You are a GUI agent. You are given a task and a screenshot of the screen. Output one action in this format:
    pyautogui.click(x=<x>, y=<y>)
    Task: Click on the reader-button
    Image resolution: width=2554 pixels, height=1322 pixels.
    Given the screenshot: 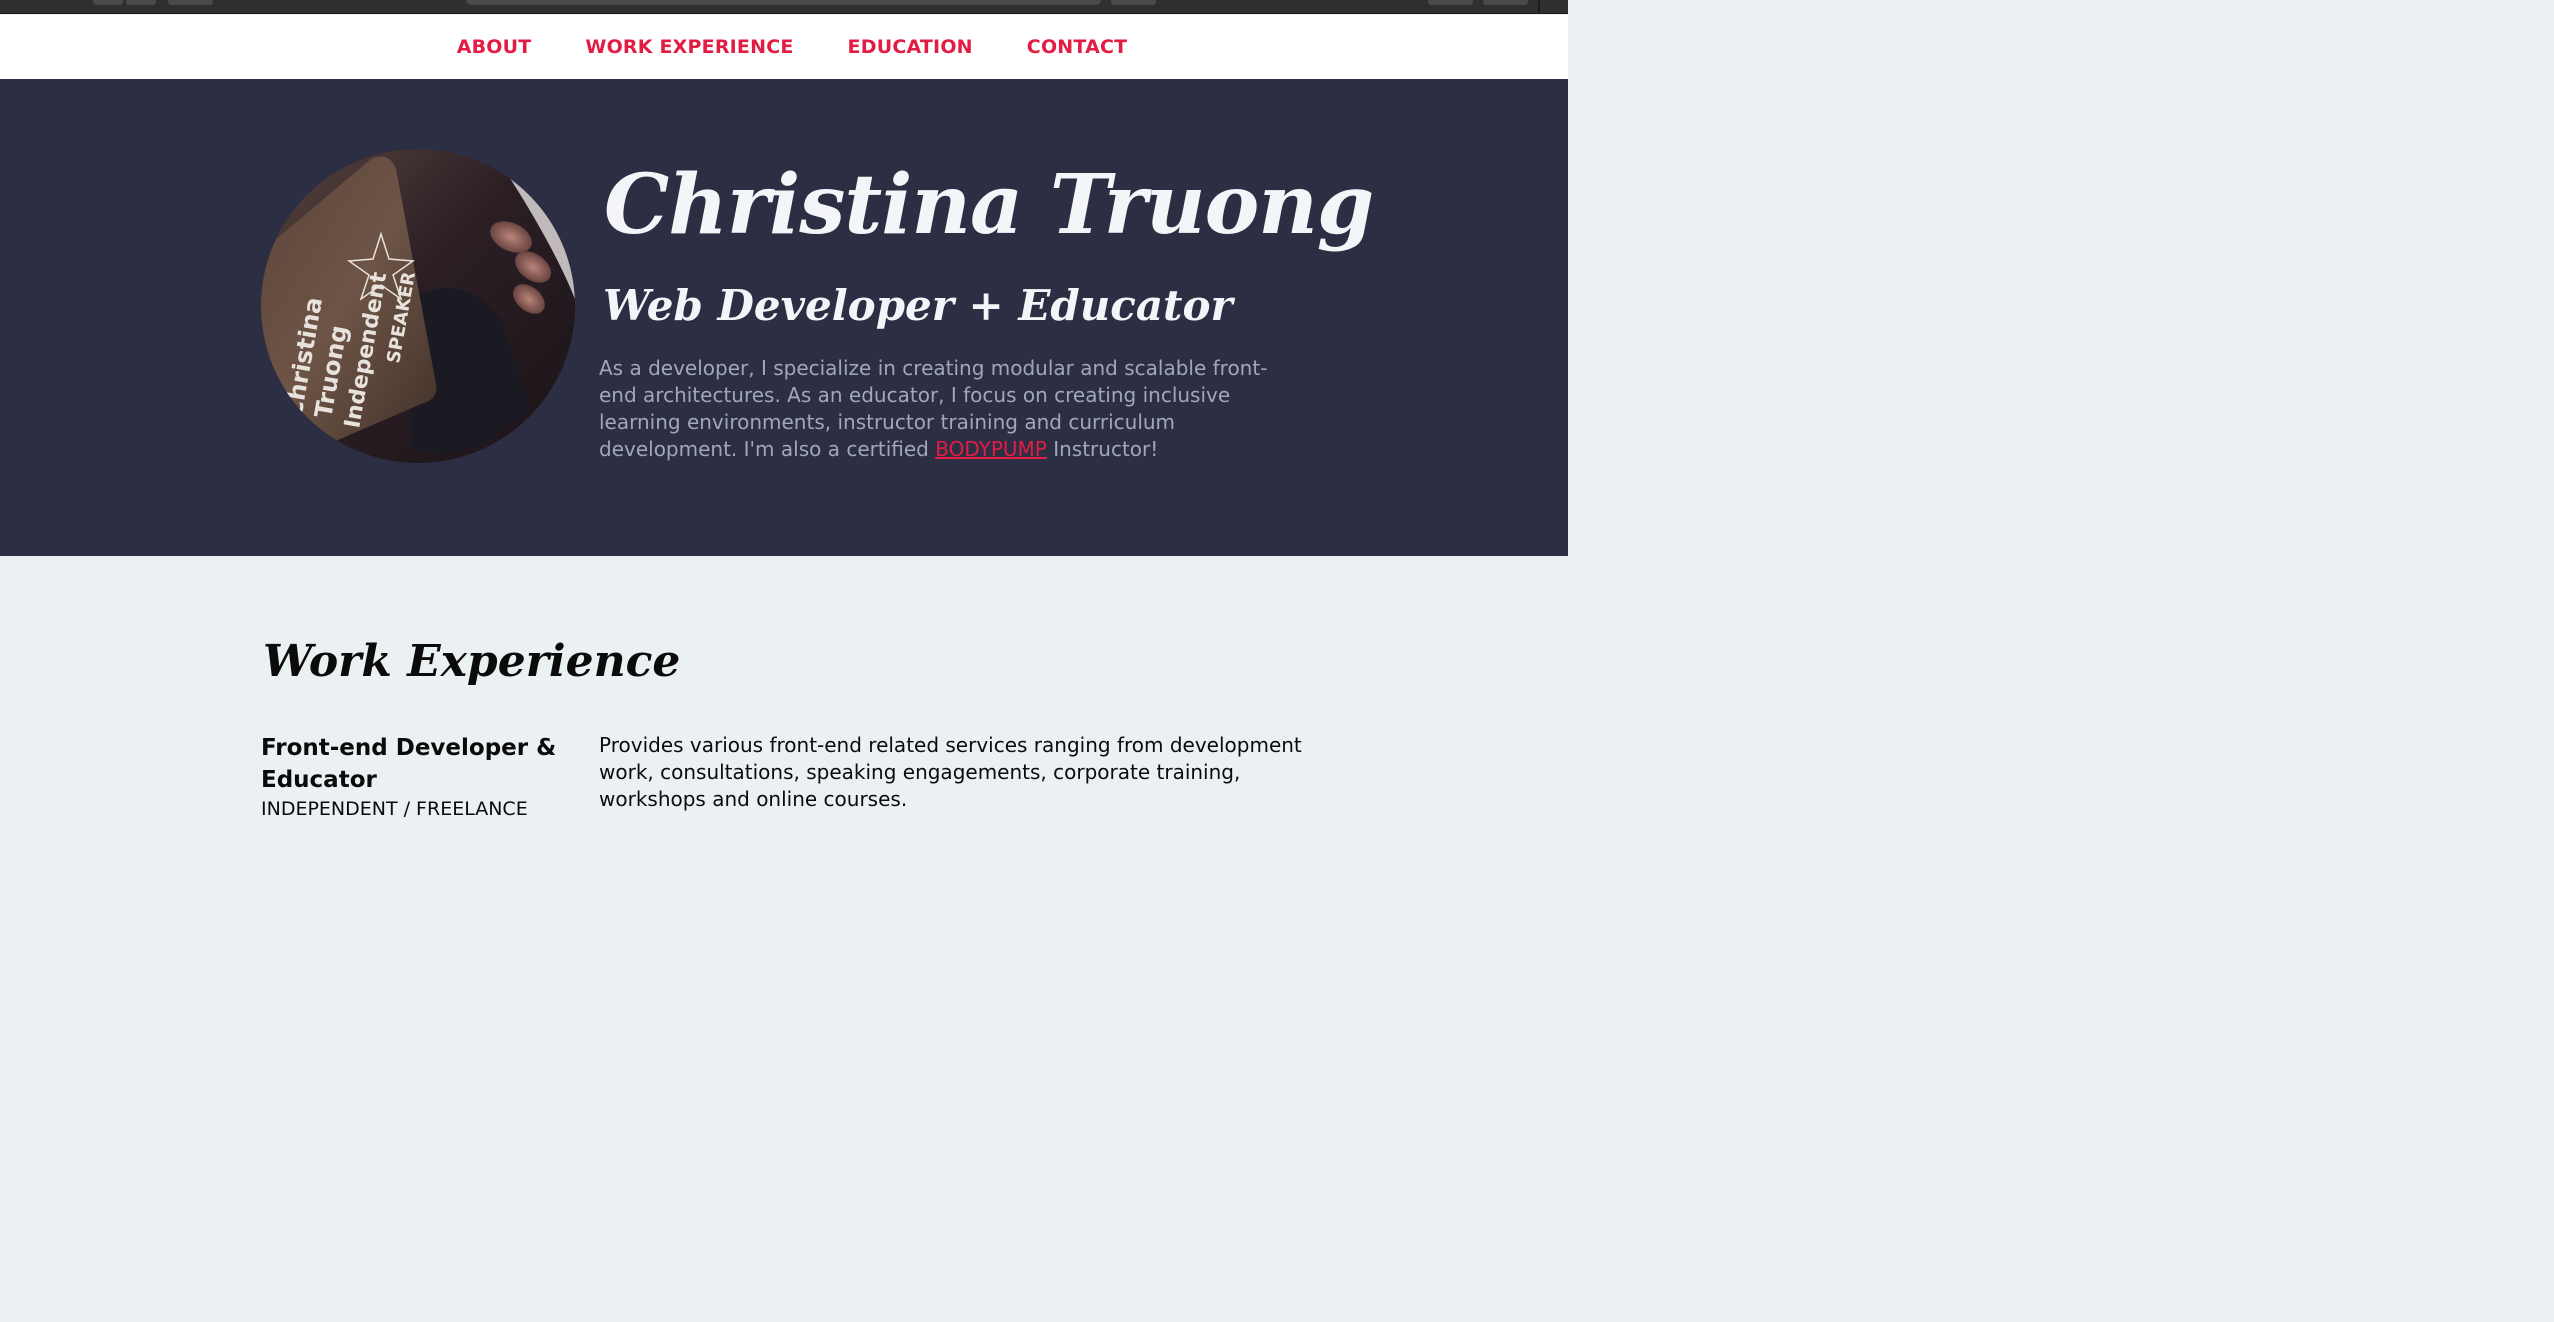 What is the action you would take?
    pyautogui.click(x=1133, y=2)
    